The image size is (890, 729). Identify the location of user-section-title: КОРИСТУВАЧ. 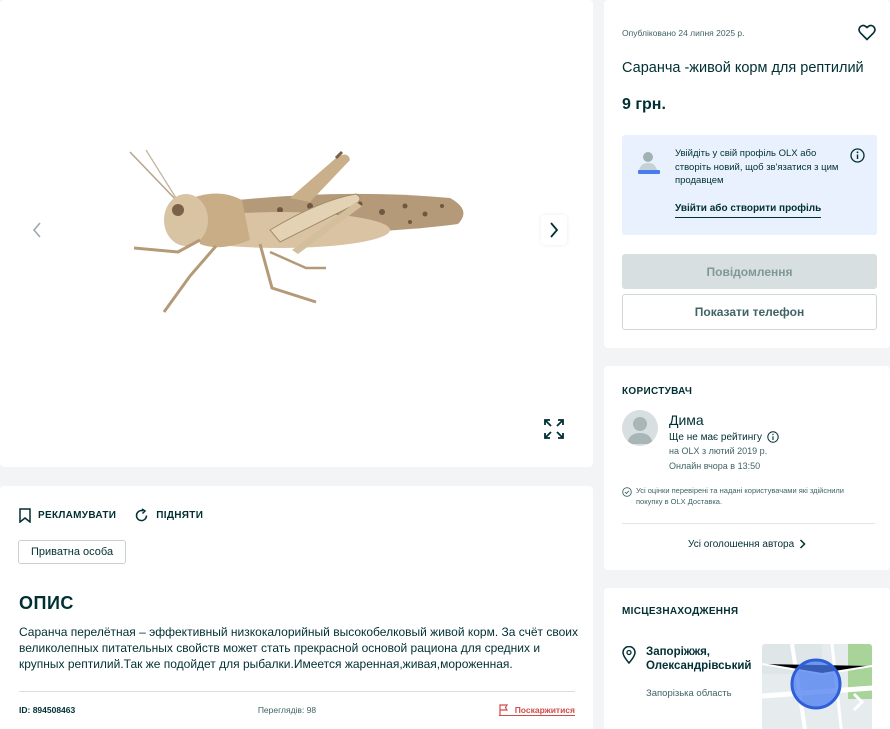
(657, 391).